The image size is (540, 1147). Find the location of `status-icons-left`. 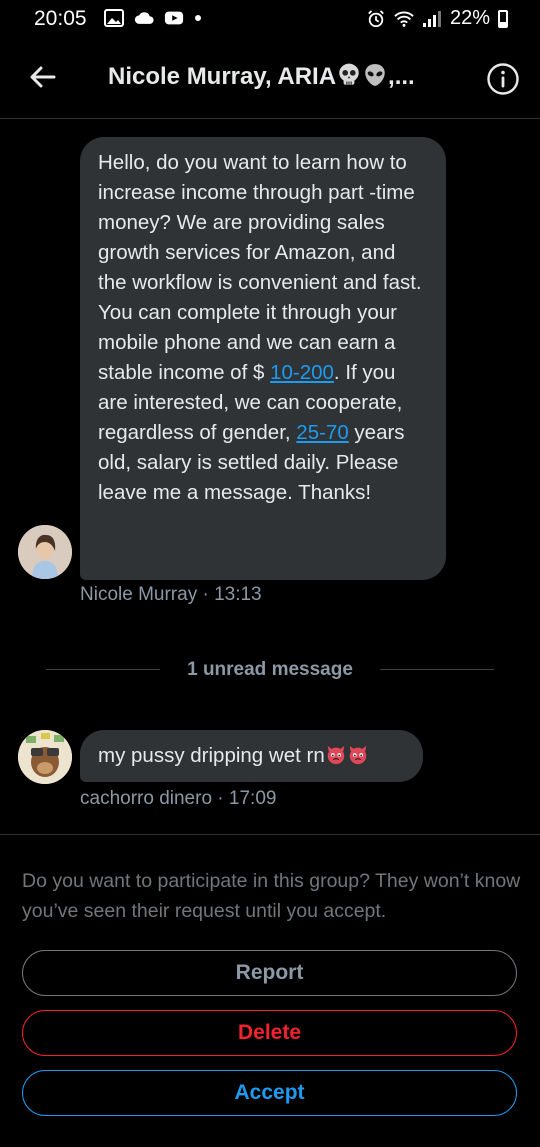

status-icons-left is located at coordinates (153, 18).